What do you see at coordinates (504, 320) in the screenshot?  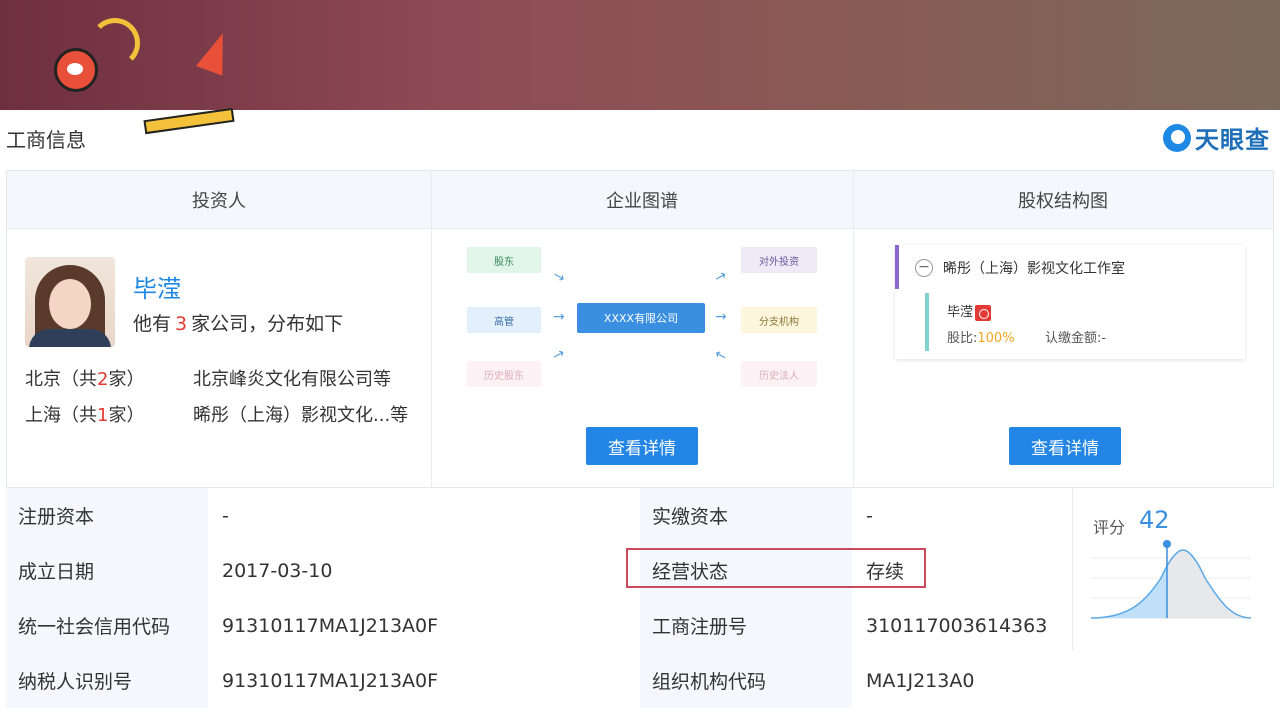 I see `graph-node-executive: 高管` at bounding box center [504, 320].